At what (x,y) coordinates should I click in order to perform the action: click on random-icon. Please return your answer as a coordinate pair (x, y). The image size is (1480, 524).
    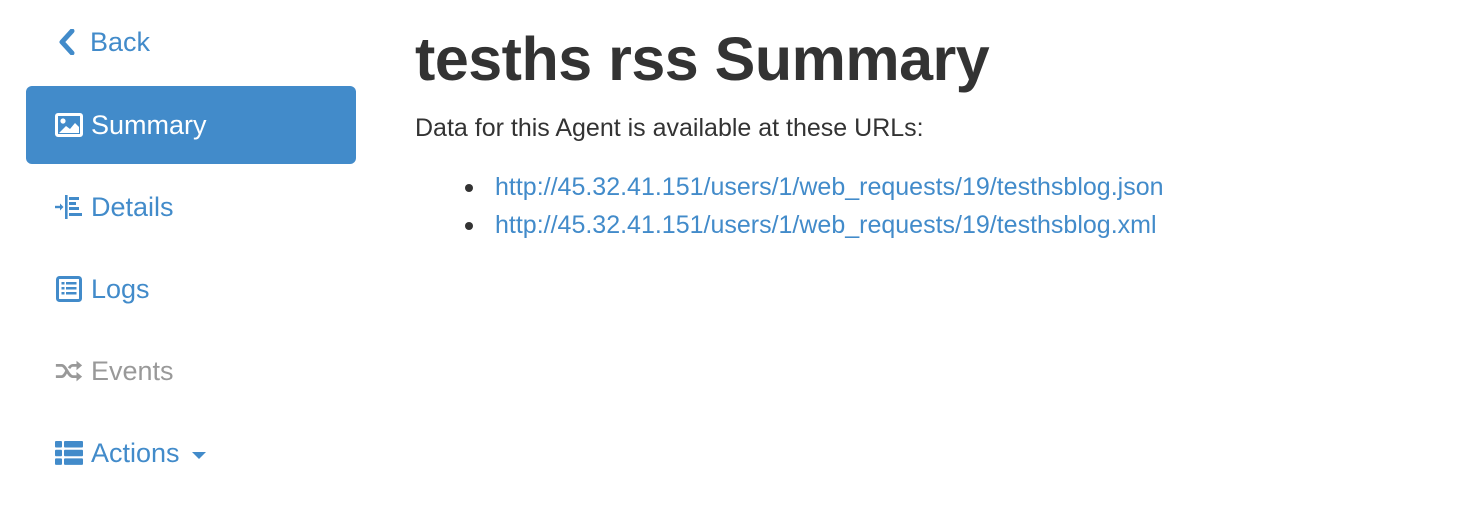
    Looking at the image, I should click on (69, 371).